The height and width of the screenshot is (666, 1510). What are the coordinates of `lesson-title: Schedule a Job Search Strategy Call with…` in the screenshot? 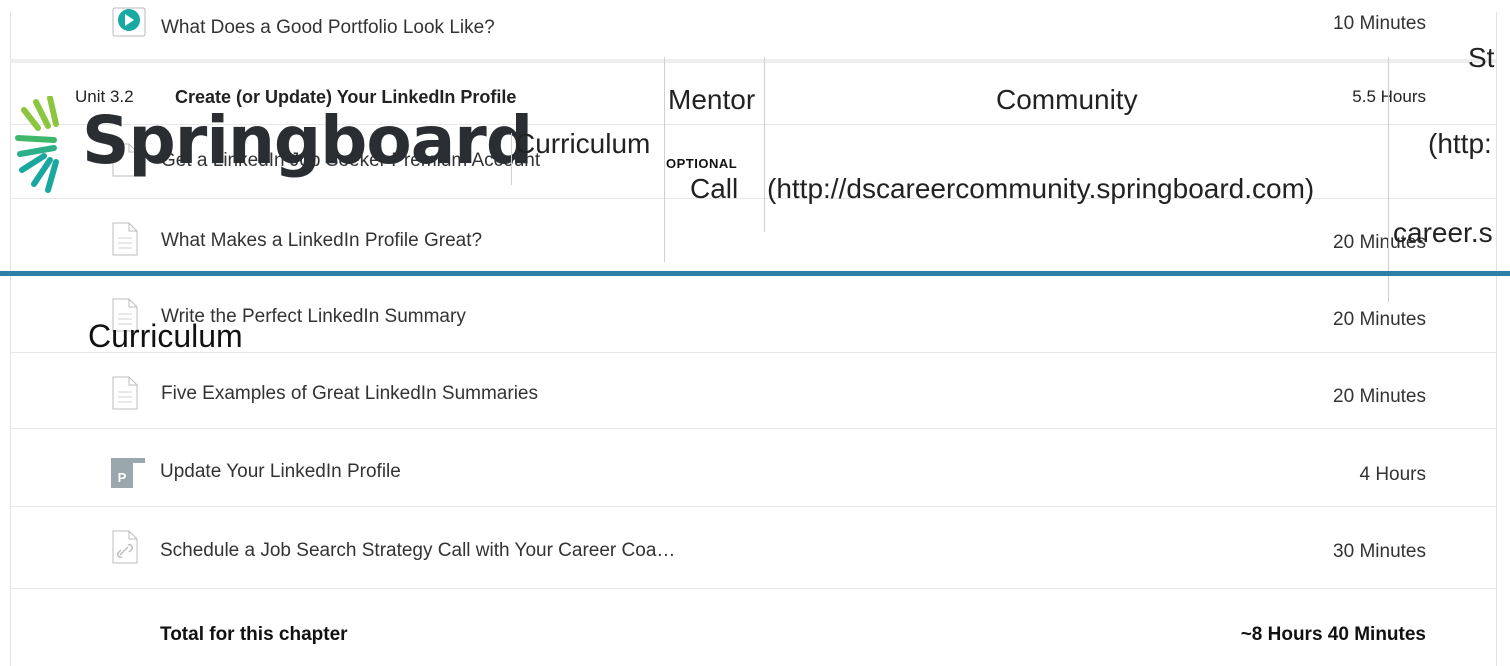 It's located at (417, 551).